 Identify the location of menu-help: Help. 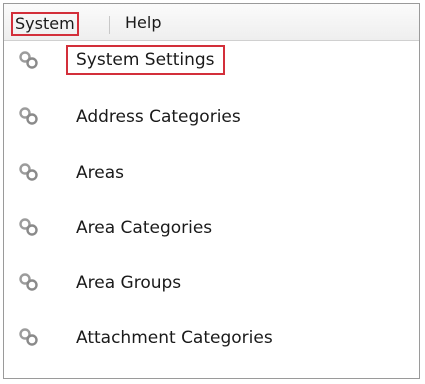
(143, 23).